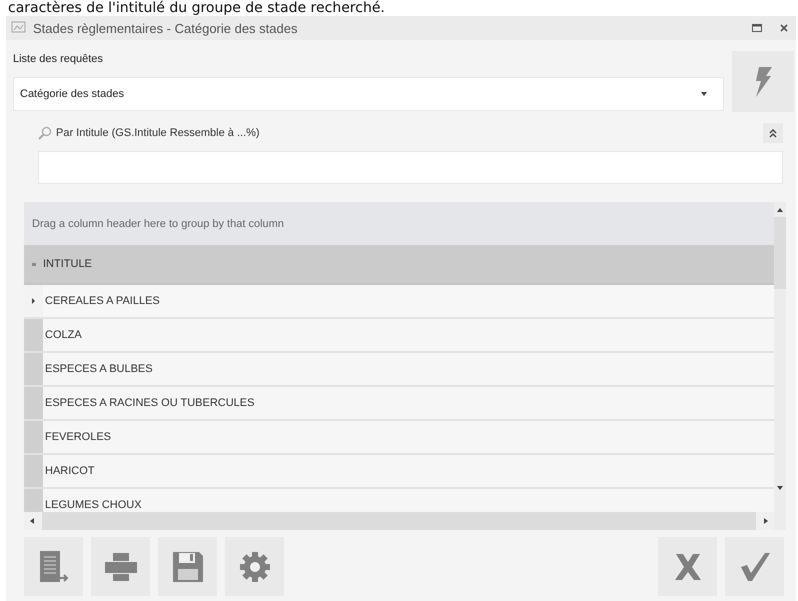  What do you see at coordinates (368, 94) in the screenshot?
I see `query-dropdown: Catégorie des stades` at bounding box center [368, 94].